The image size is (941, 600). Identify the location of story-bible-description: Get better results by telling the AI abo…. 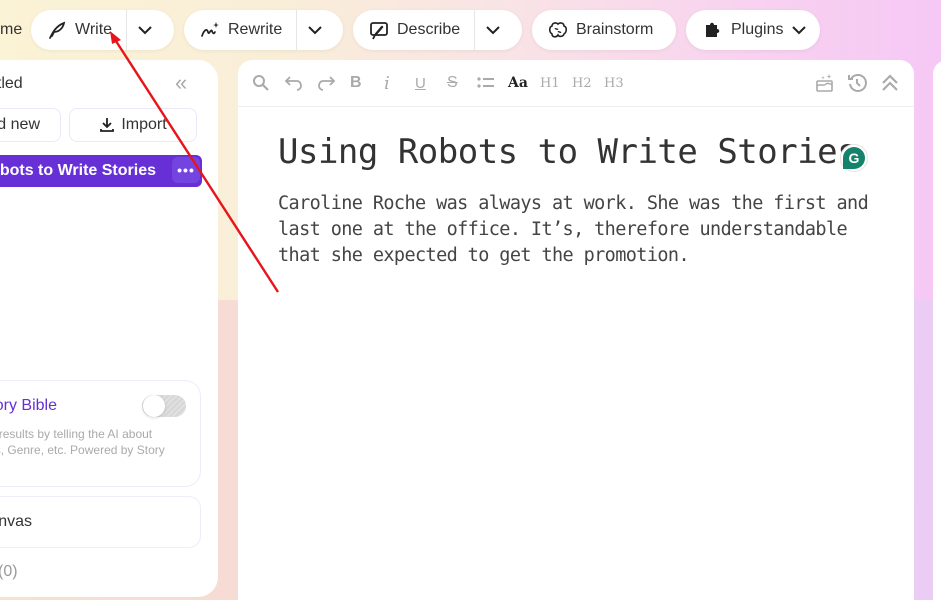
(82, 442).